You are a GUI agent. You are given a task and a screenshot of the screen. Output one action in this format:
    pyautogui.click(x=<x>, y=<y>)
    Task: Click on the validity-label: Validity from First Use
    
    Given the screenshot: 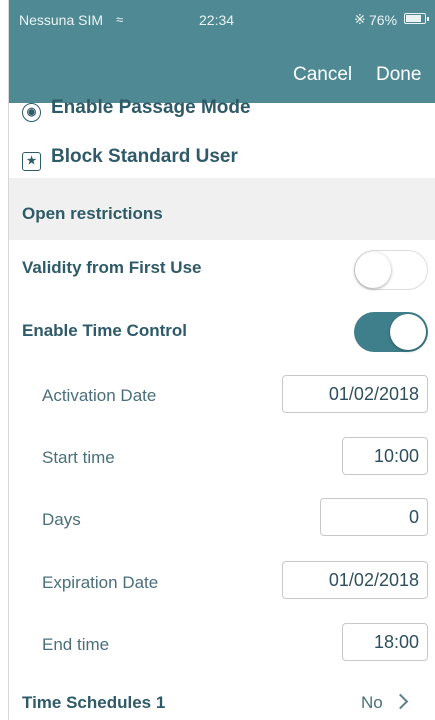 What is the action you would take?
    pyautogui.click(x=112, y=267)
    